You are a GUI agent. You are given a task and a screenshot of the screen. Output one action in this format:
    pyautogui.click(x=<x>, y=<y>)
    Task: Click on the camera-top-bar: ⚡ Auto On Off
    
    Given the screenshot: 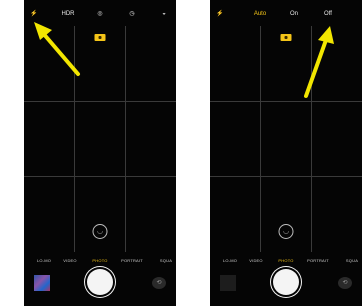 What is the action you would take?
    pyautogui.click(x=286, y=15)
    